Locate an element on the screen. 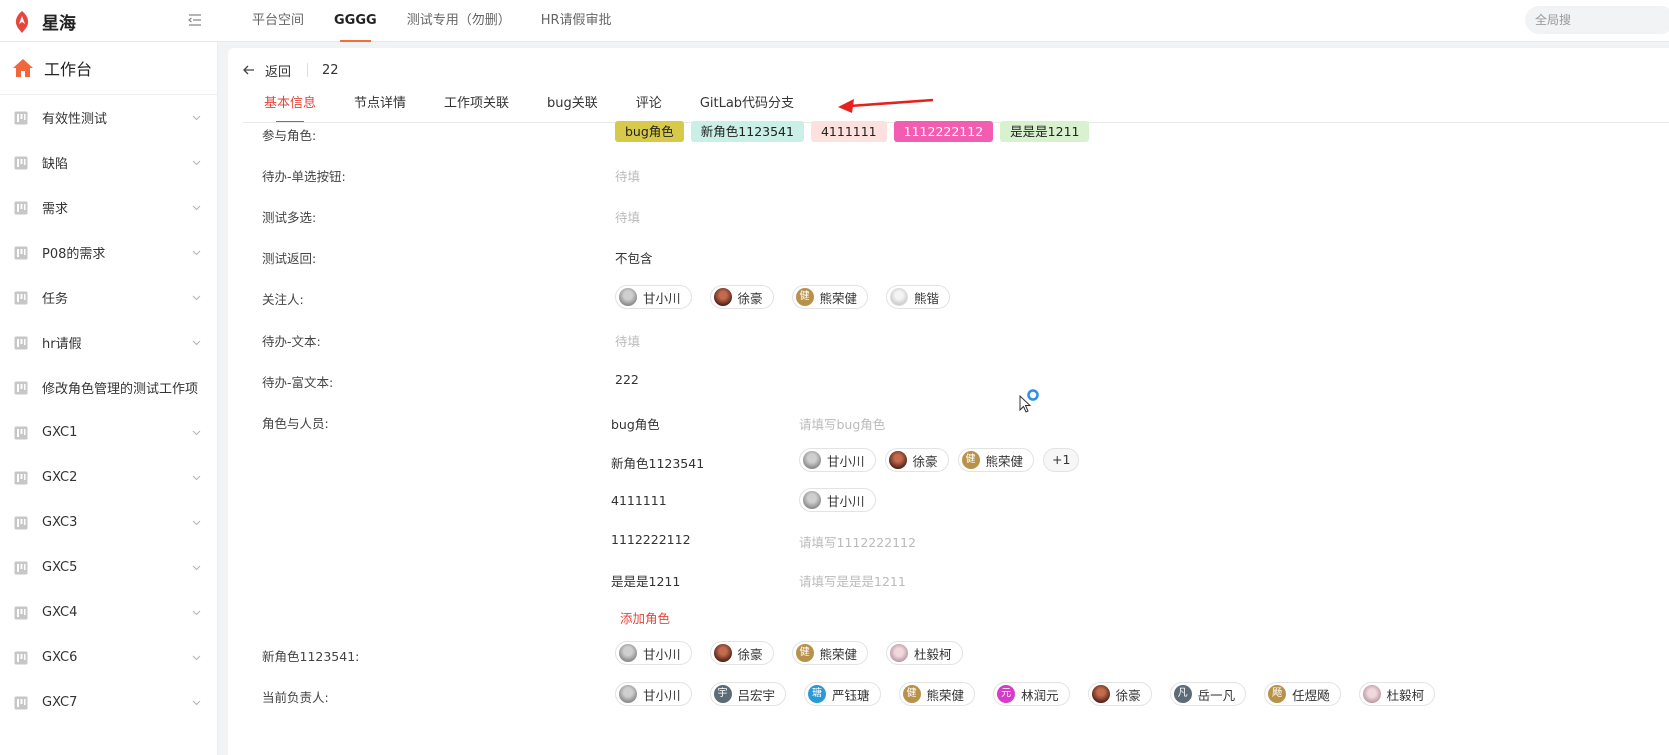 This screenshot has height=755, width=1669. todo-text-value: 待填 is located at coordinates (627, 340).